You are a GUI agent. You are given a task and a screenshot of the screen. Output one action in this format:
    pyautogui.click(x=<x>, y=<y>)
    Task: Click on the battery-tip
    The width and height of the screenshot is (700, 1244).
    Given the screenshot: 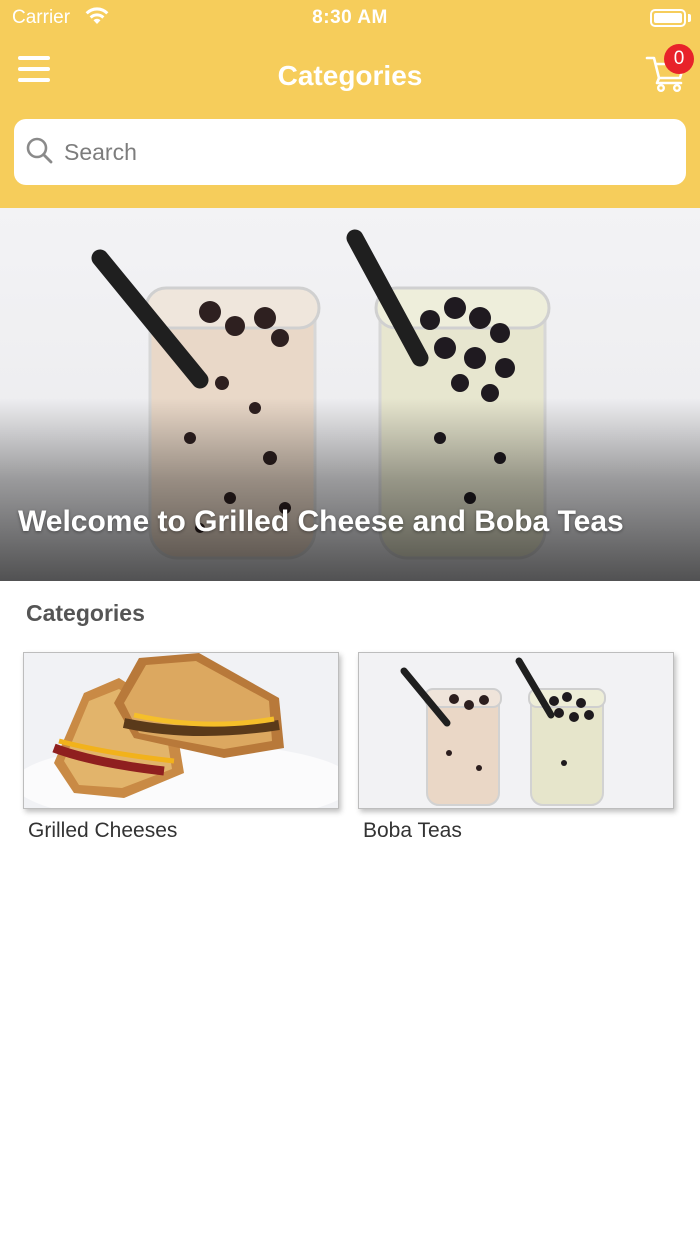 What is the action you would take?
    pyautogui.click(x=689, y=18)
    